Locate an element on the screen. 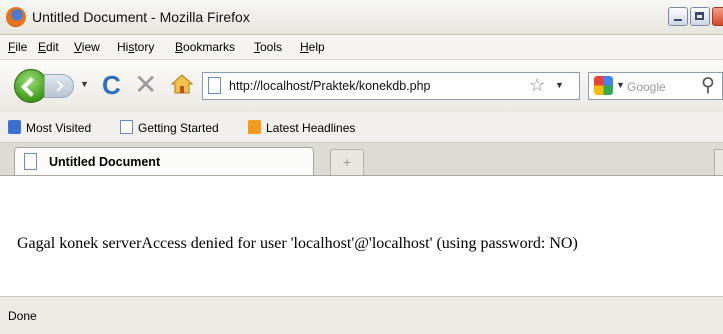  menu-bookmarks: Bookmarks is located at coordinates (205, 47).